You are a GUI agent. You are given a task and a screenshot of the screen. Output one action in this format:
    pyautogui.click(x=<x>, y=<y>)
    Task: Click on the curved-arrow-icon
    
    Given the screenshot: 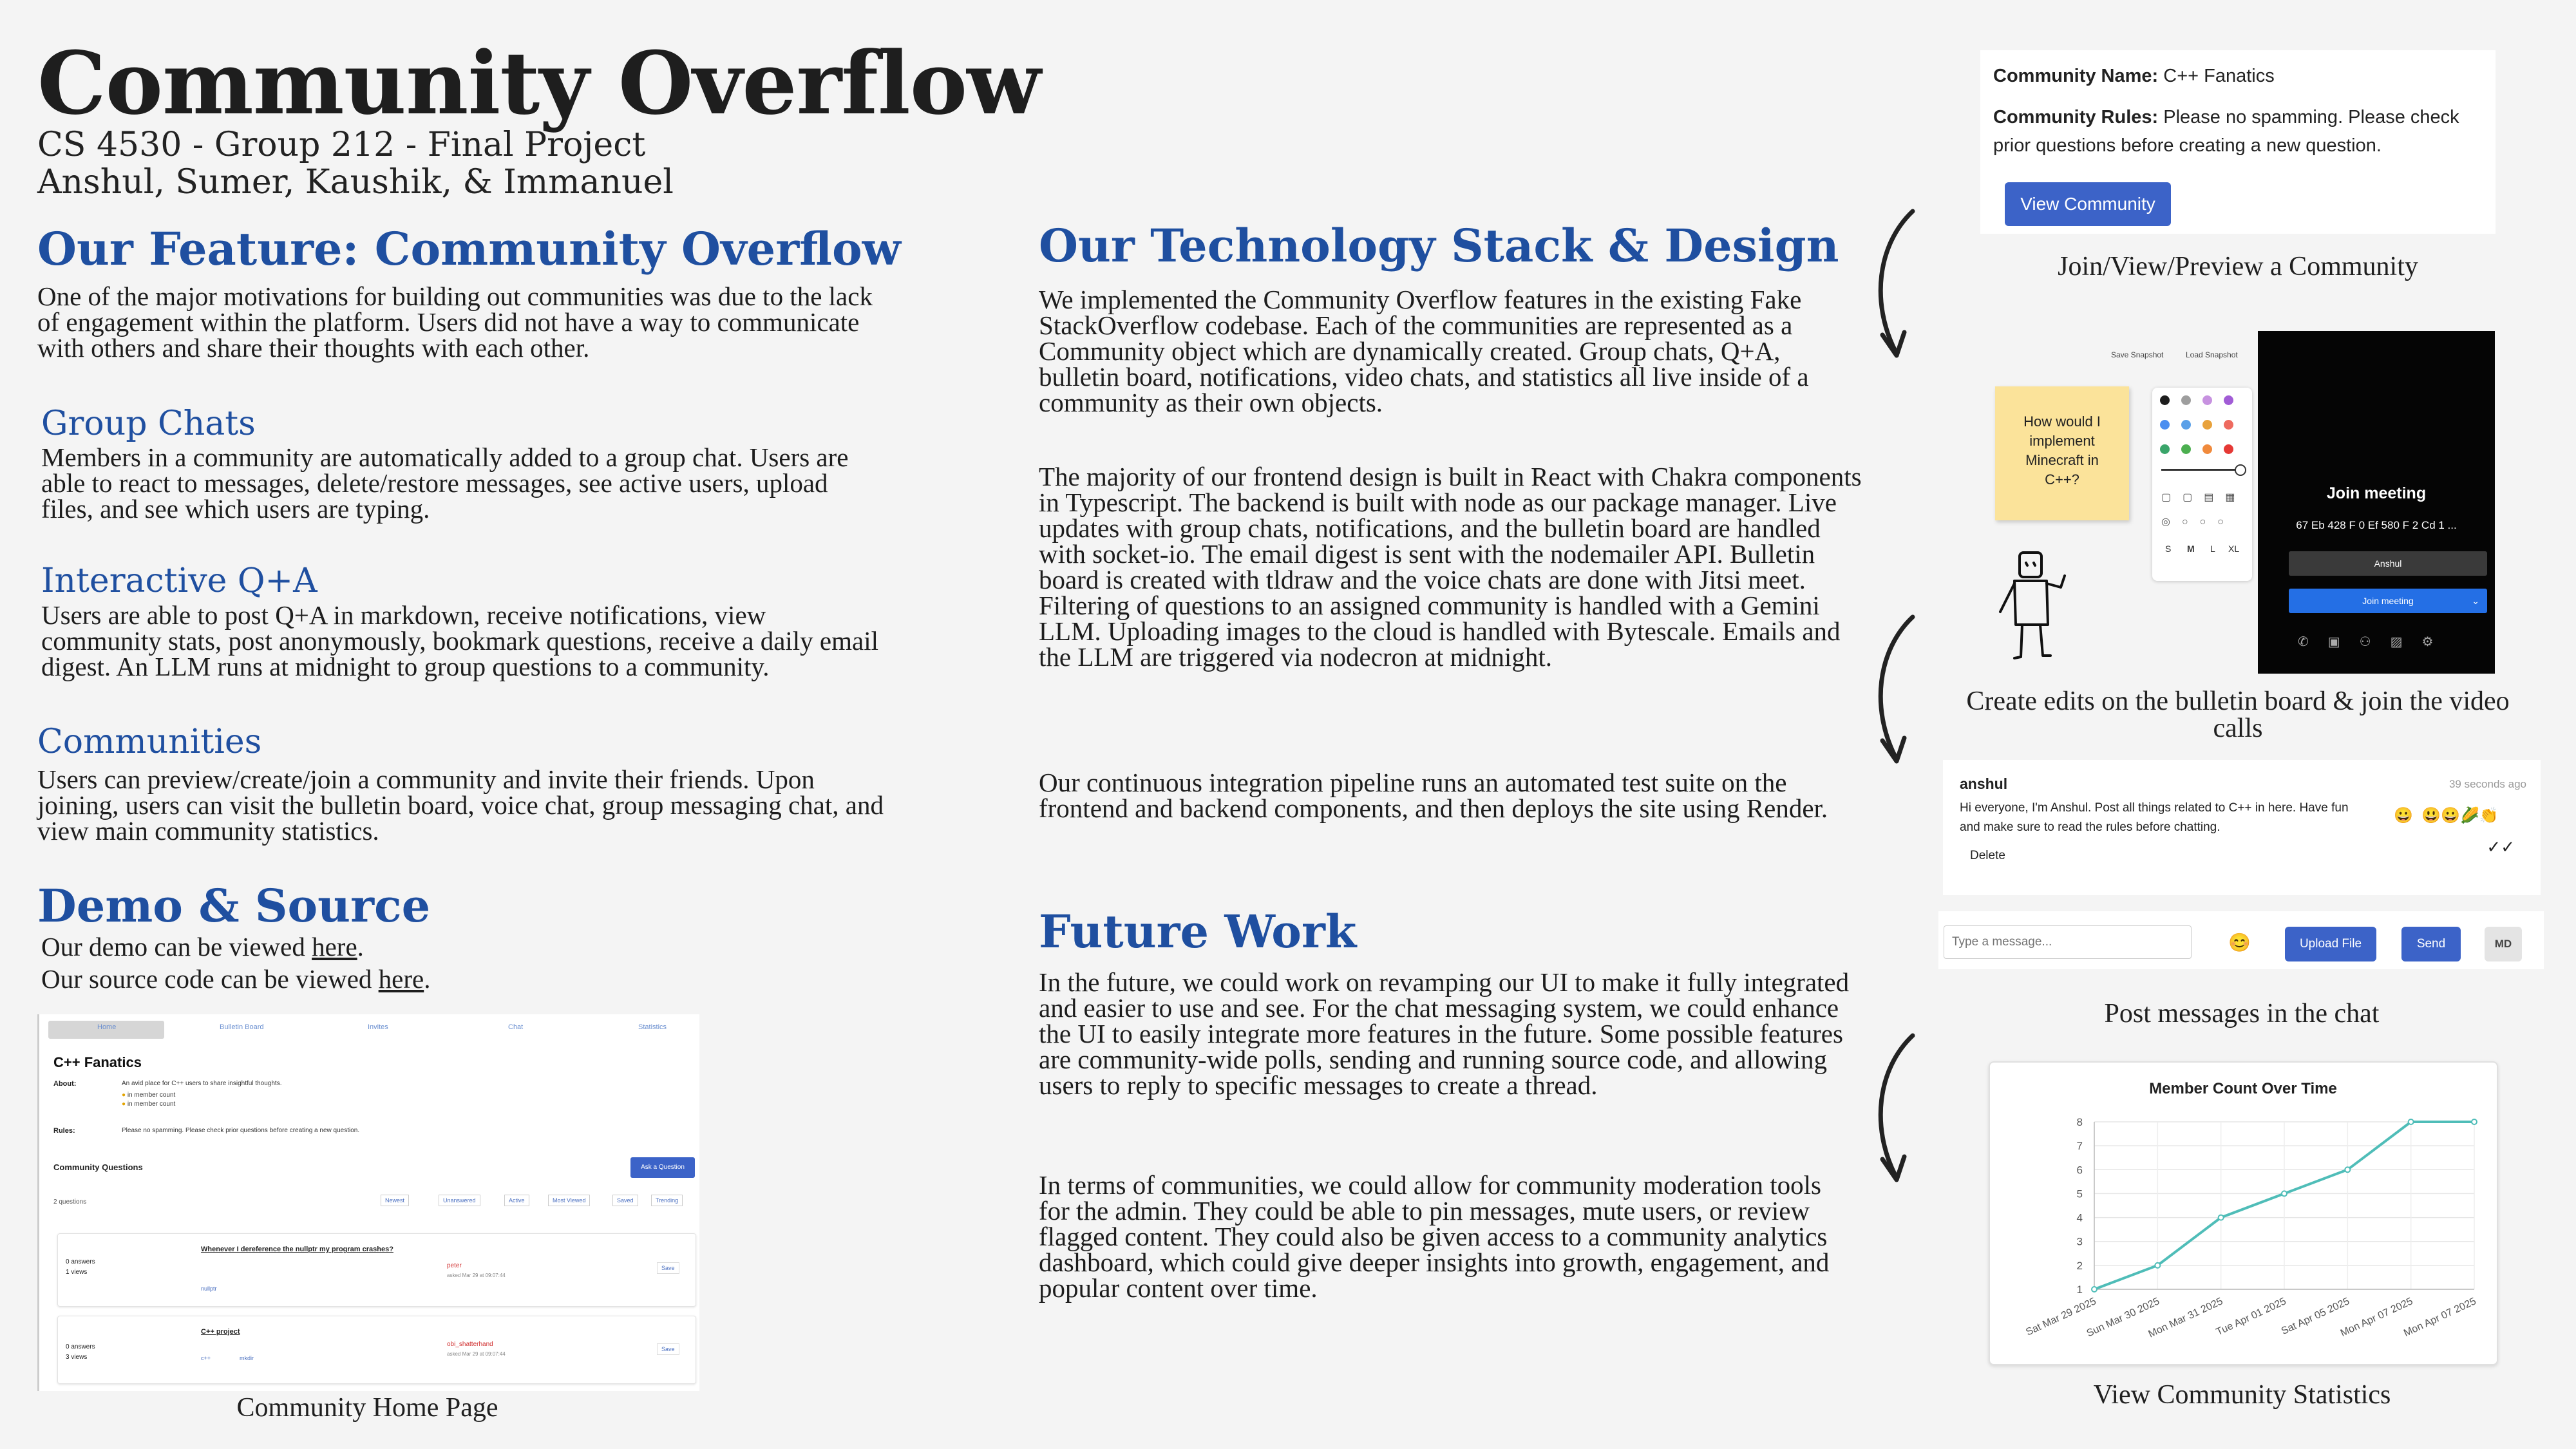 What is the action you would take?
    pyautogui.click(x=1896, y=1107)
    